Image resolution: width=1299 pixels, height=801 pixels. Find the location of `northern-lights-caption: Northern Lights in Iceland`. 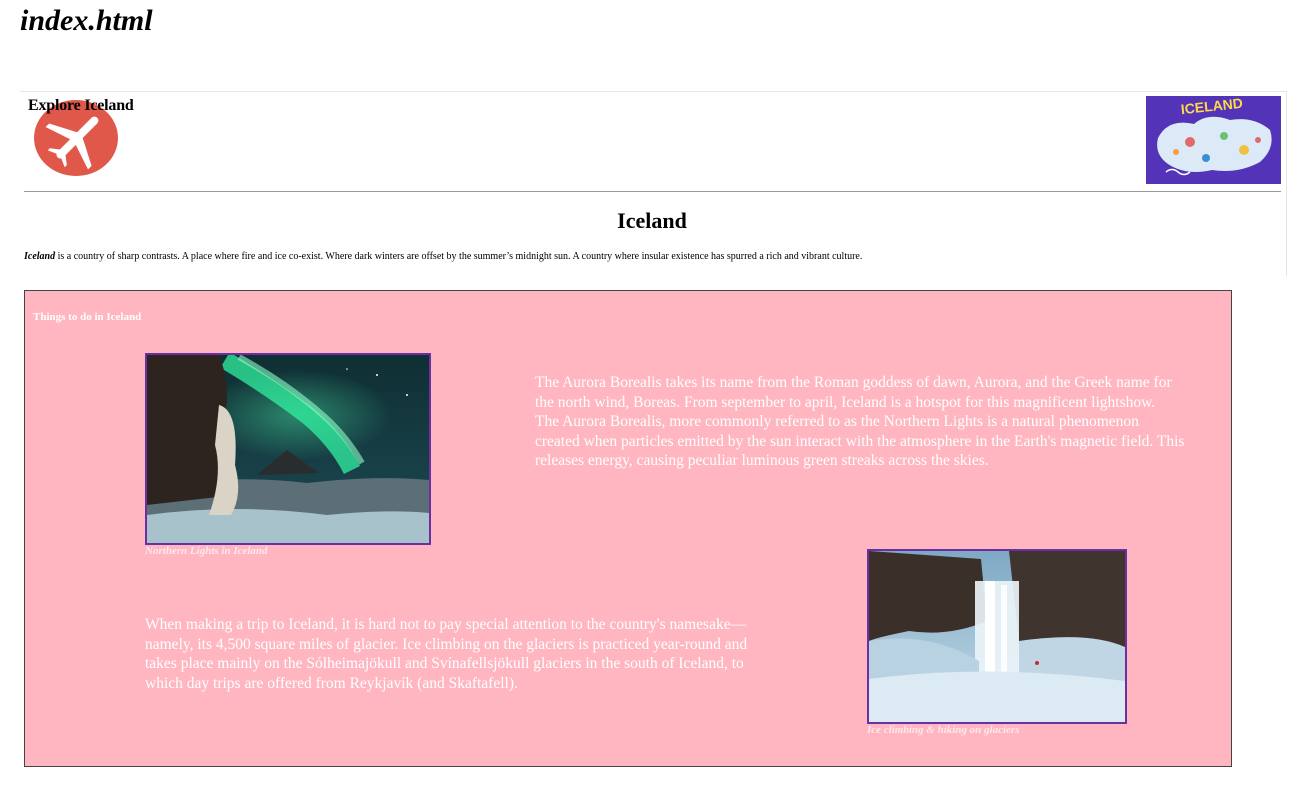

northern-lights-caption: Northern Lights in Iceland is located at coordinates (206, 551).